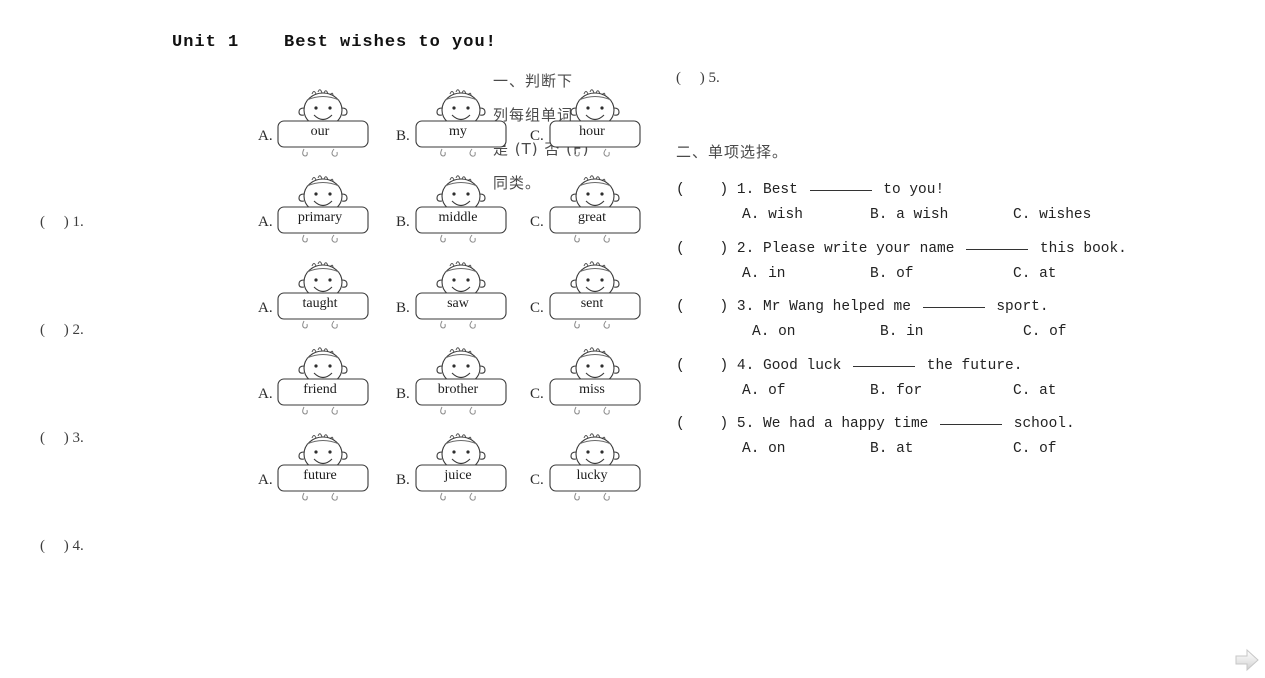  What do you see at coordinates (1247, 660) in the screenshot?
I see `next-page-arrow-icon` at bounding box center [1247, 660].